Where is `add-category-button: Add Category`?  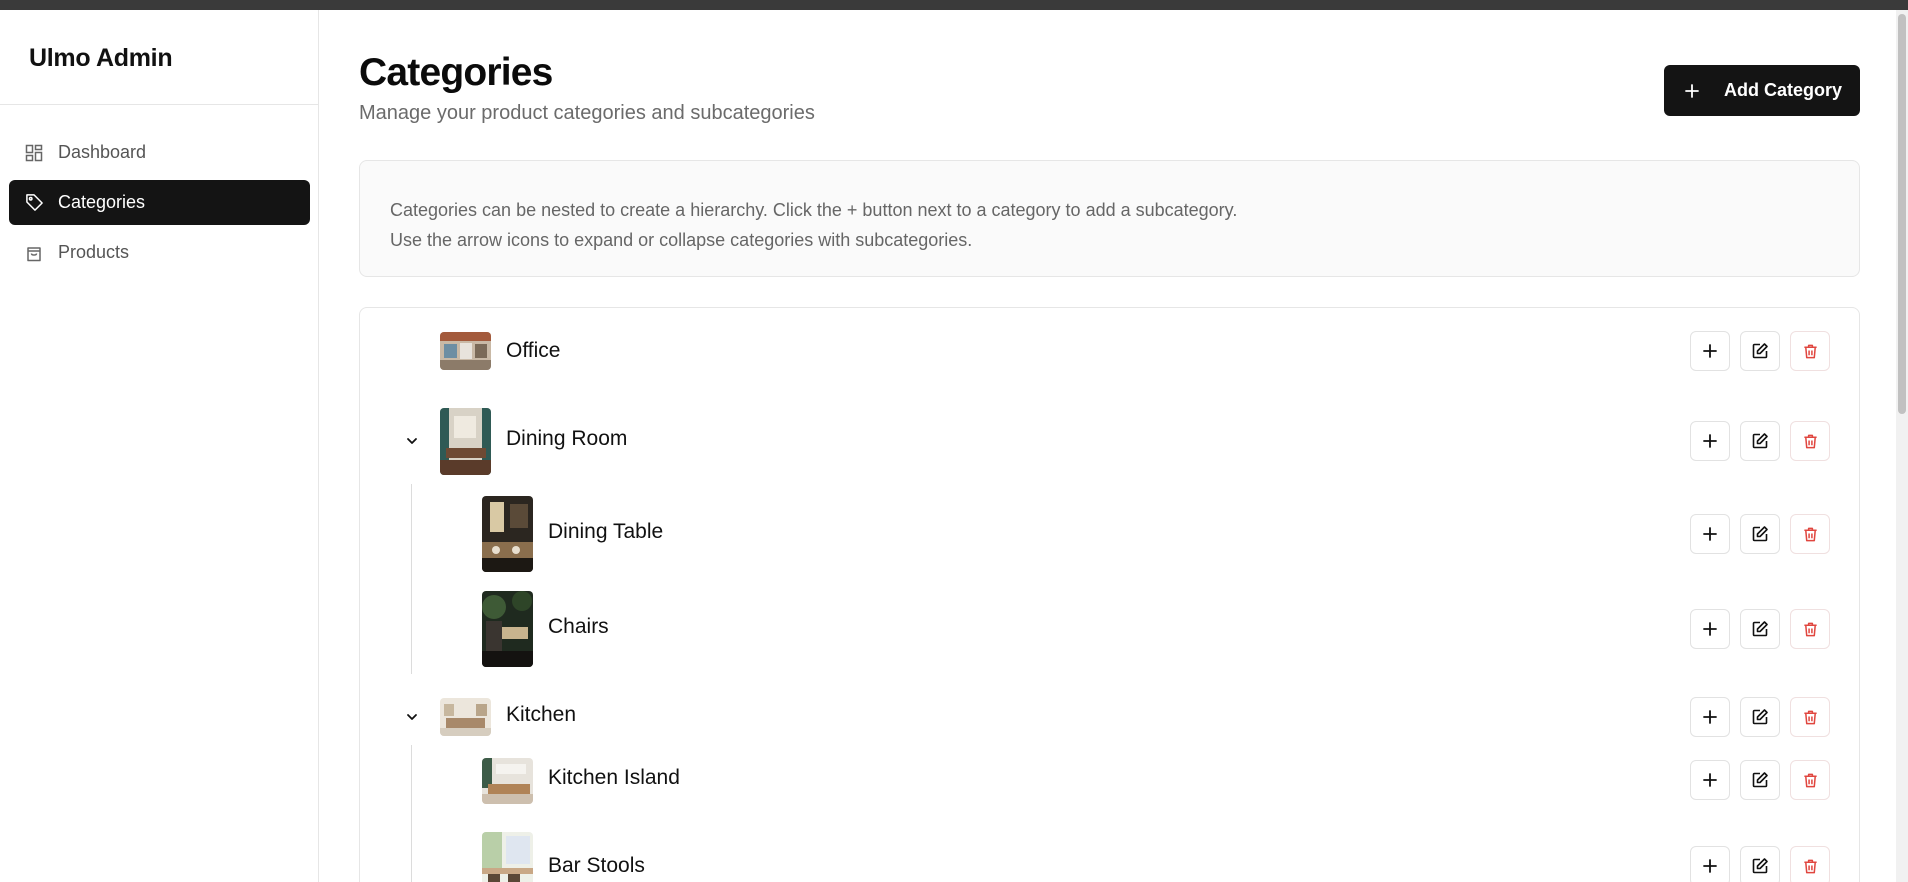 add-category-button: Add Category is located at coordinates (1762, 90).